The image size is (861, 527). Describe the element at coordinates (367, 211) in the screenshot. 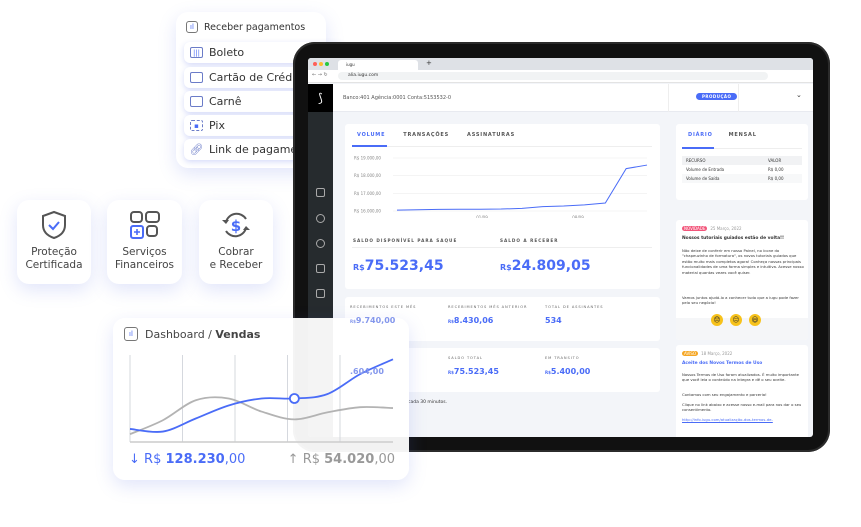

I see `y-tick-label: R$ 16.000,00` at that location.